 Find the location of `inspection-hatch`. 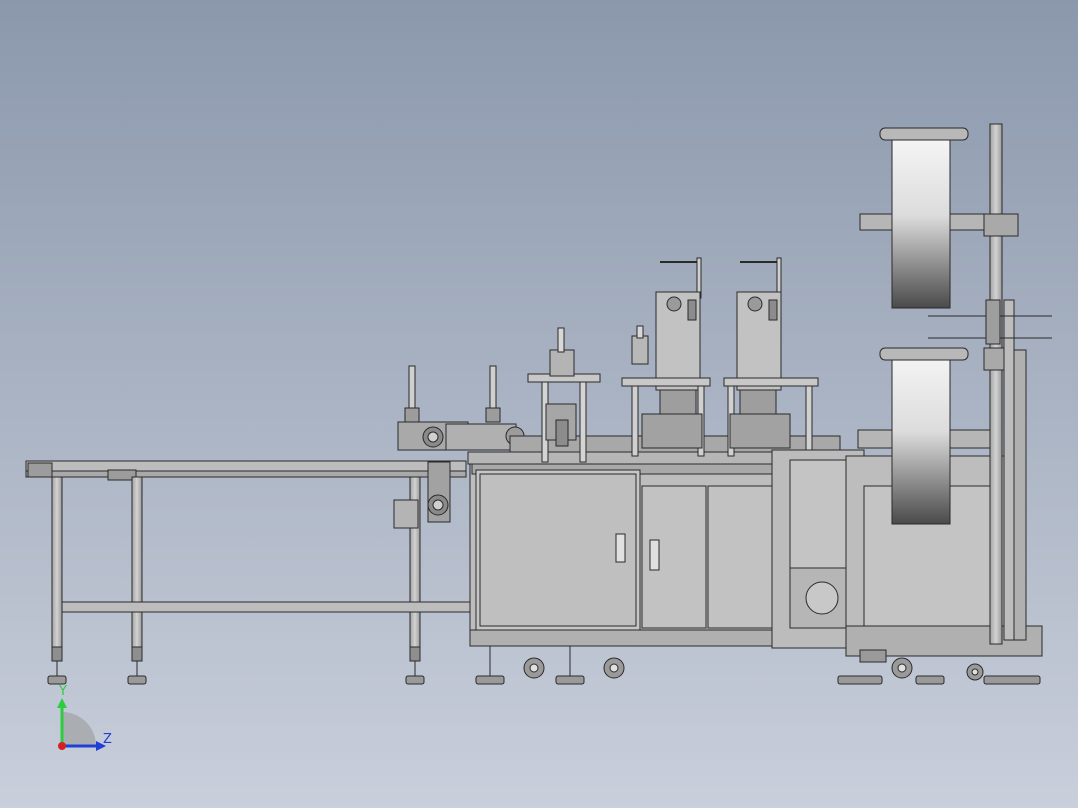

inspection-hatch is located at coordinates (822, 598).